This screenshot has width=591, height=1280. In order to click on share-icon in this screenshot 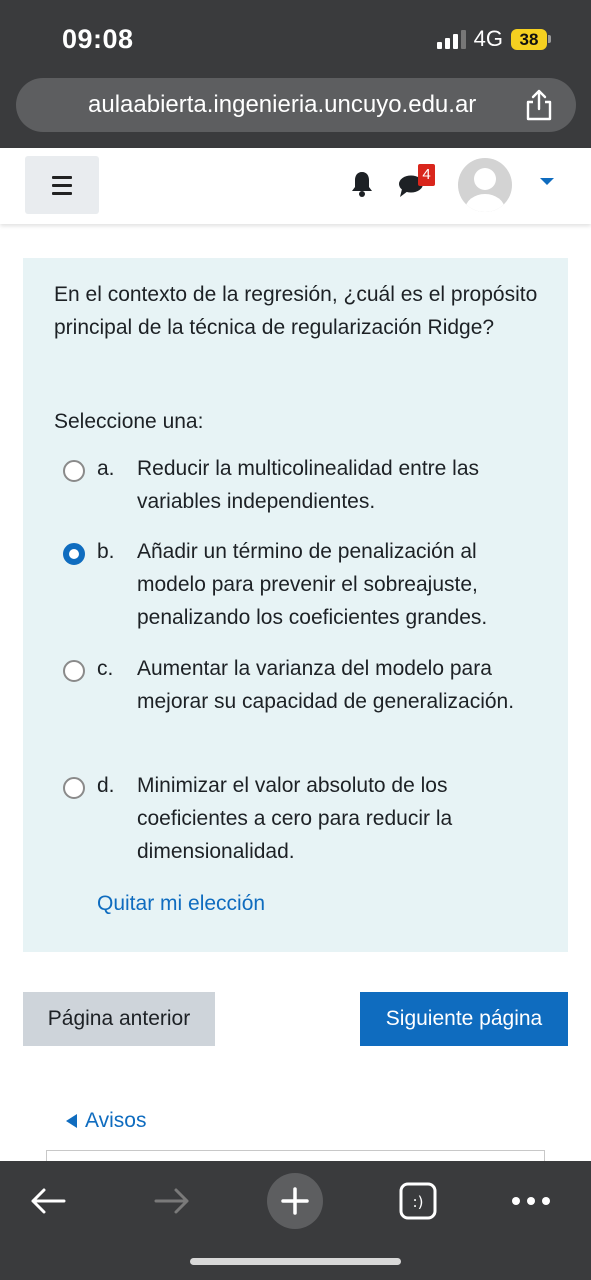, I will do `click(539, 105)`.